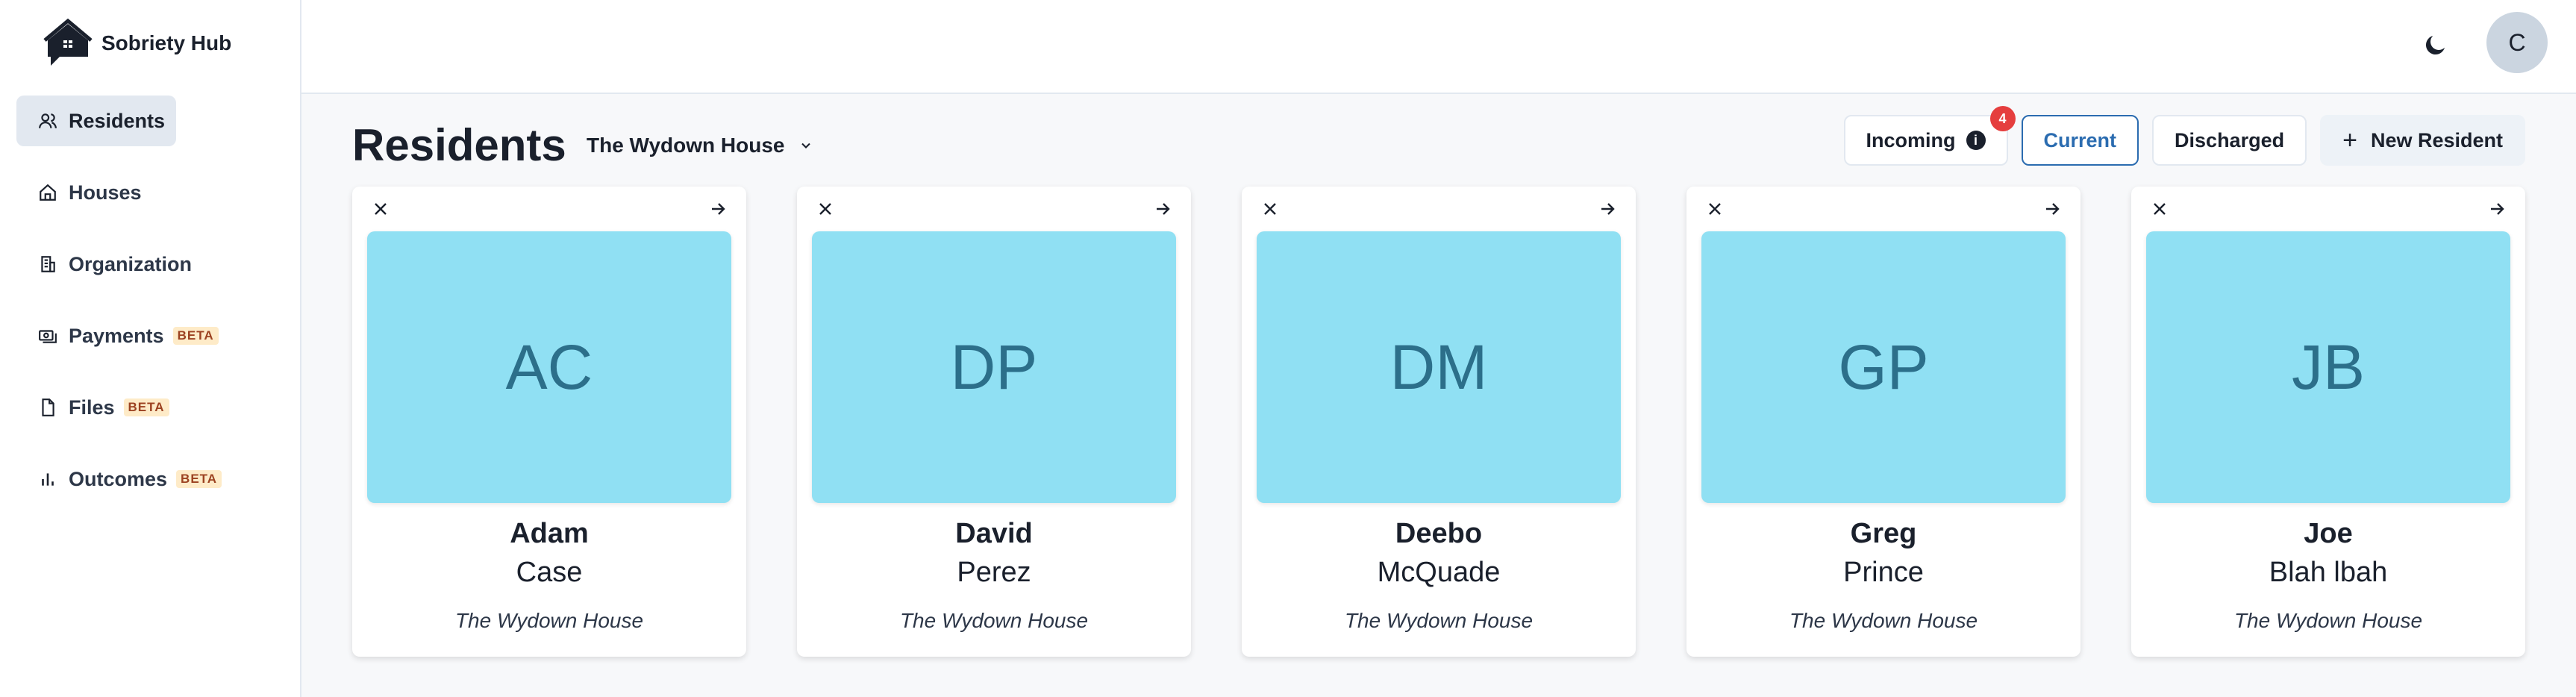 This screenshot has height=697, width=2576. What do you see at coordinates (118, 478) in the screenshot?
I see `sidebar-item-label: Outcomes` at bounding box center [118, 478].